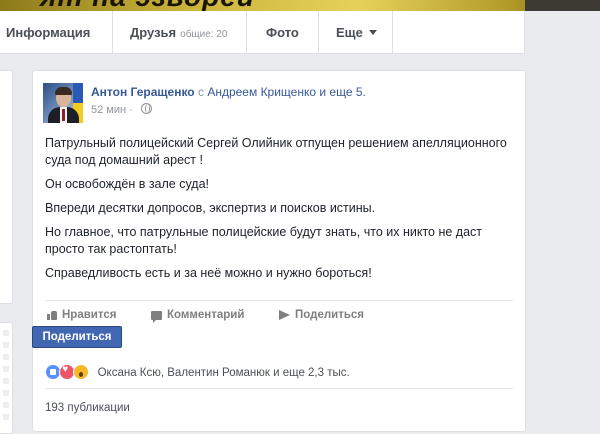  What do you see at coordinates (143, 92) in the screenshot?
I see `author-name-link: Антон Геращенко` at bounding box center [143, 92].